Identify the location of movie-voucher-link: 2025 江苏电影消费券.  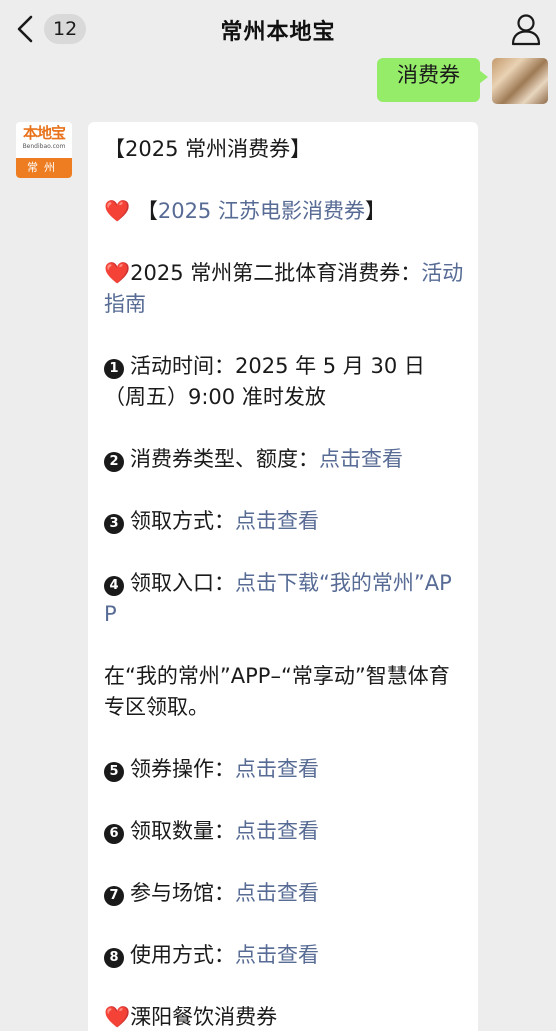
(261, 211).